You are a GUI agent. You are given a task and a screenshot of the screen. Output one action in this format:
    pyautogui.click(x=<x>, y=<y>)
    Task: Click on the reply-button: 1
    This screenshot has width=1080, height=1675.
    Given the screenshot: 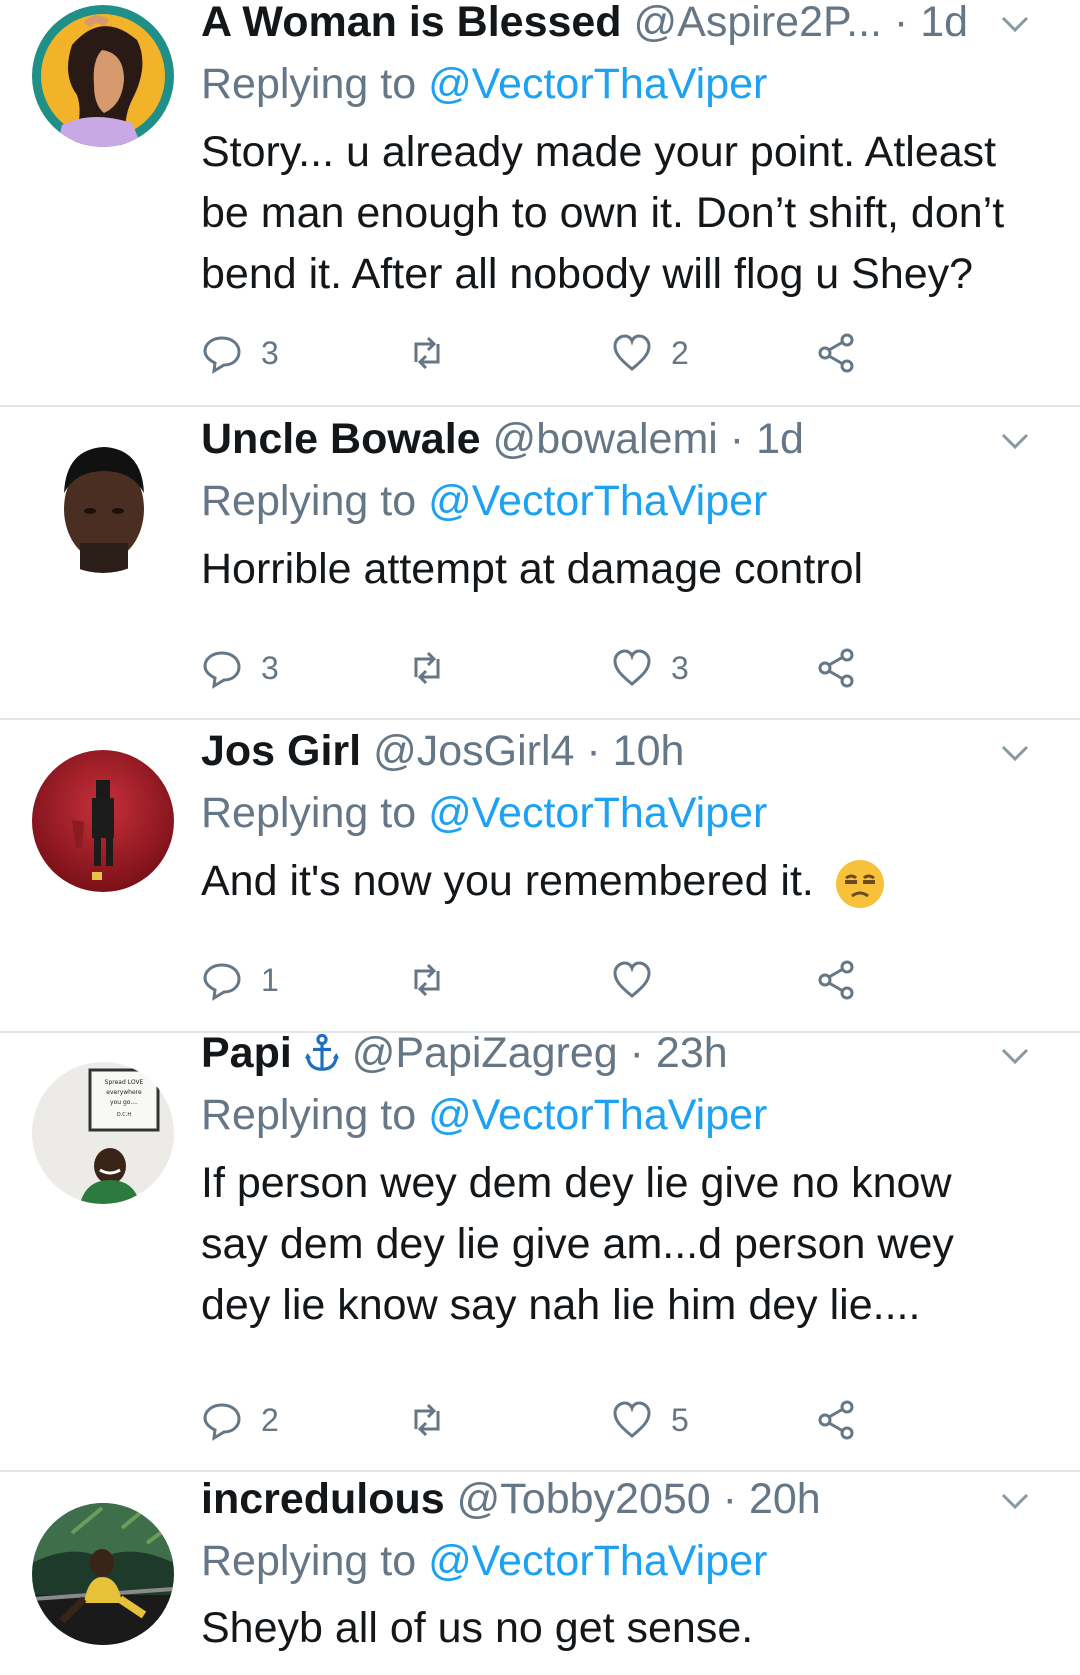 What is the action you would take?
    pyautogui.click(x=240, y=980)
    